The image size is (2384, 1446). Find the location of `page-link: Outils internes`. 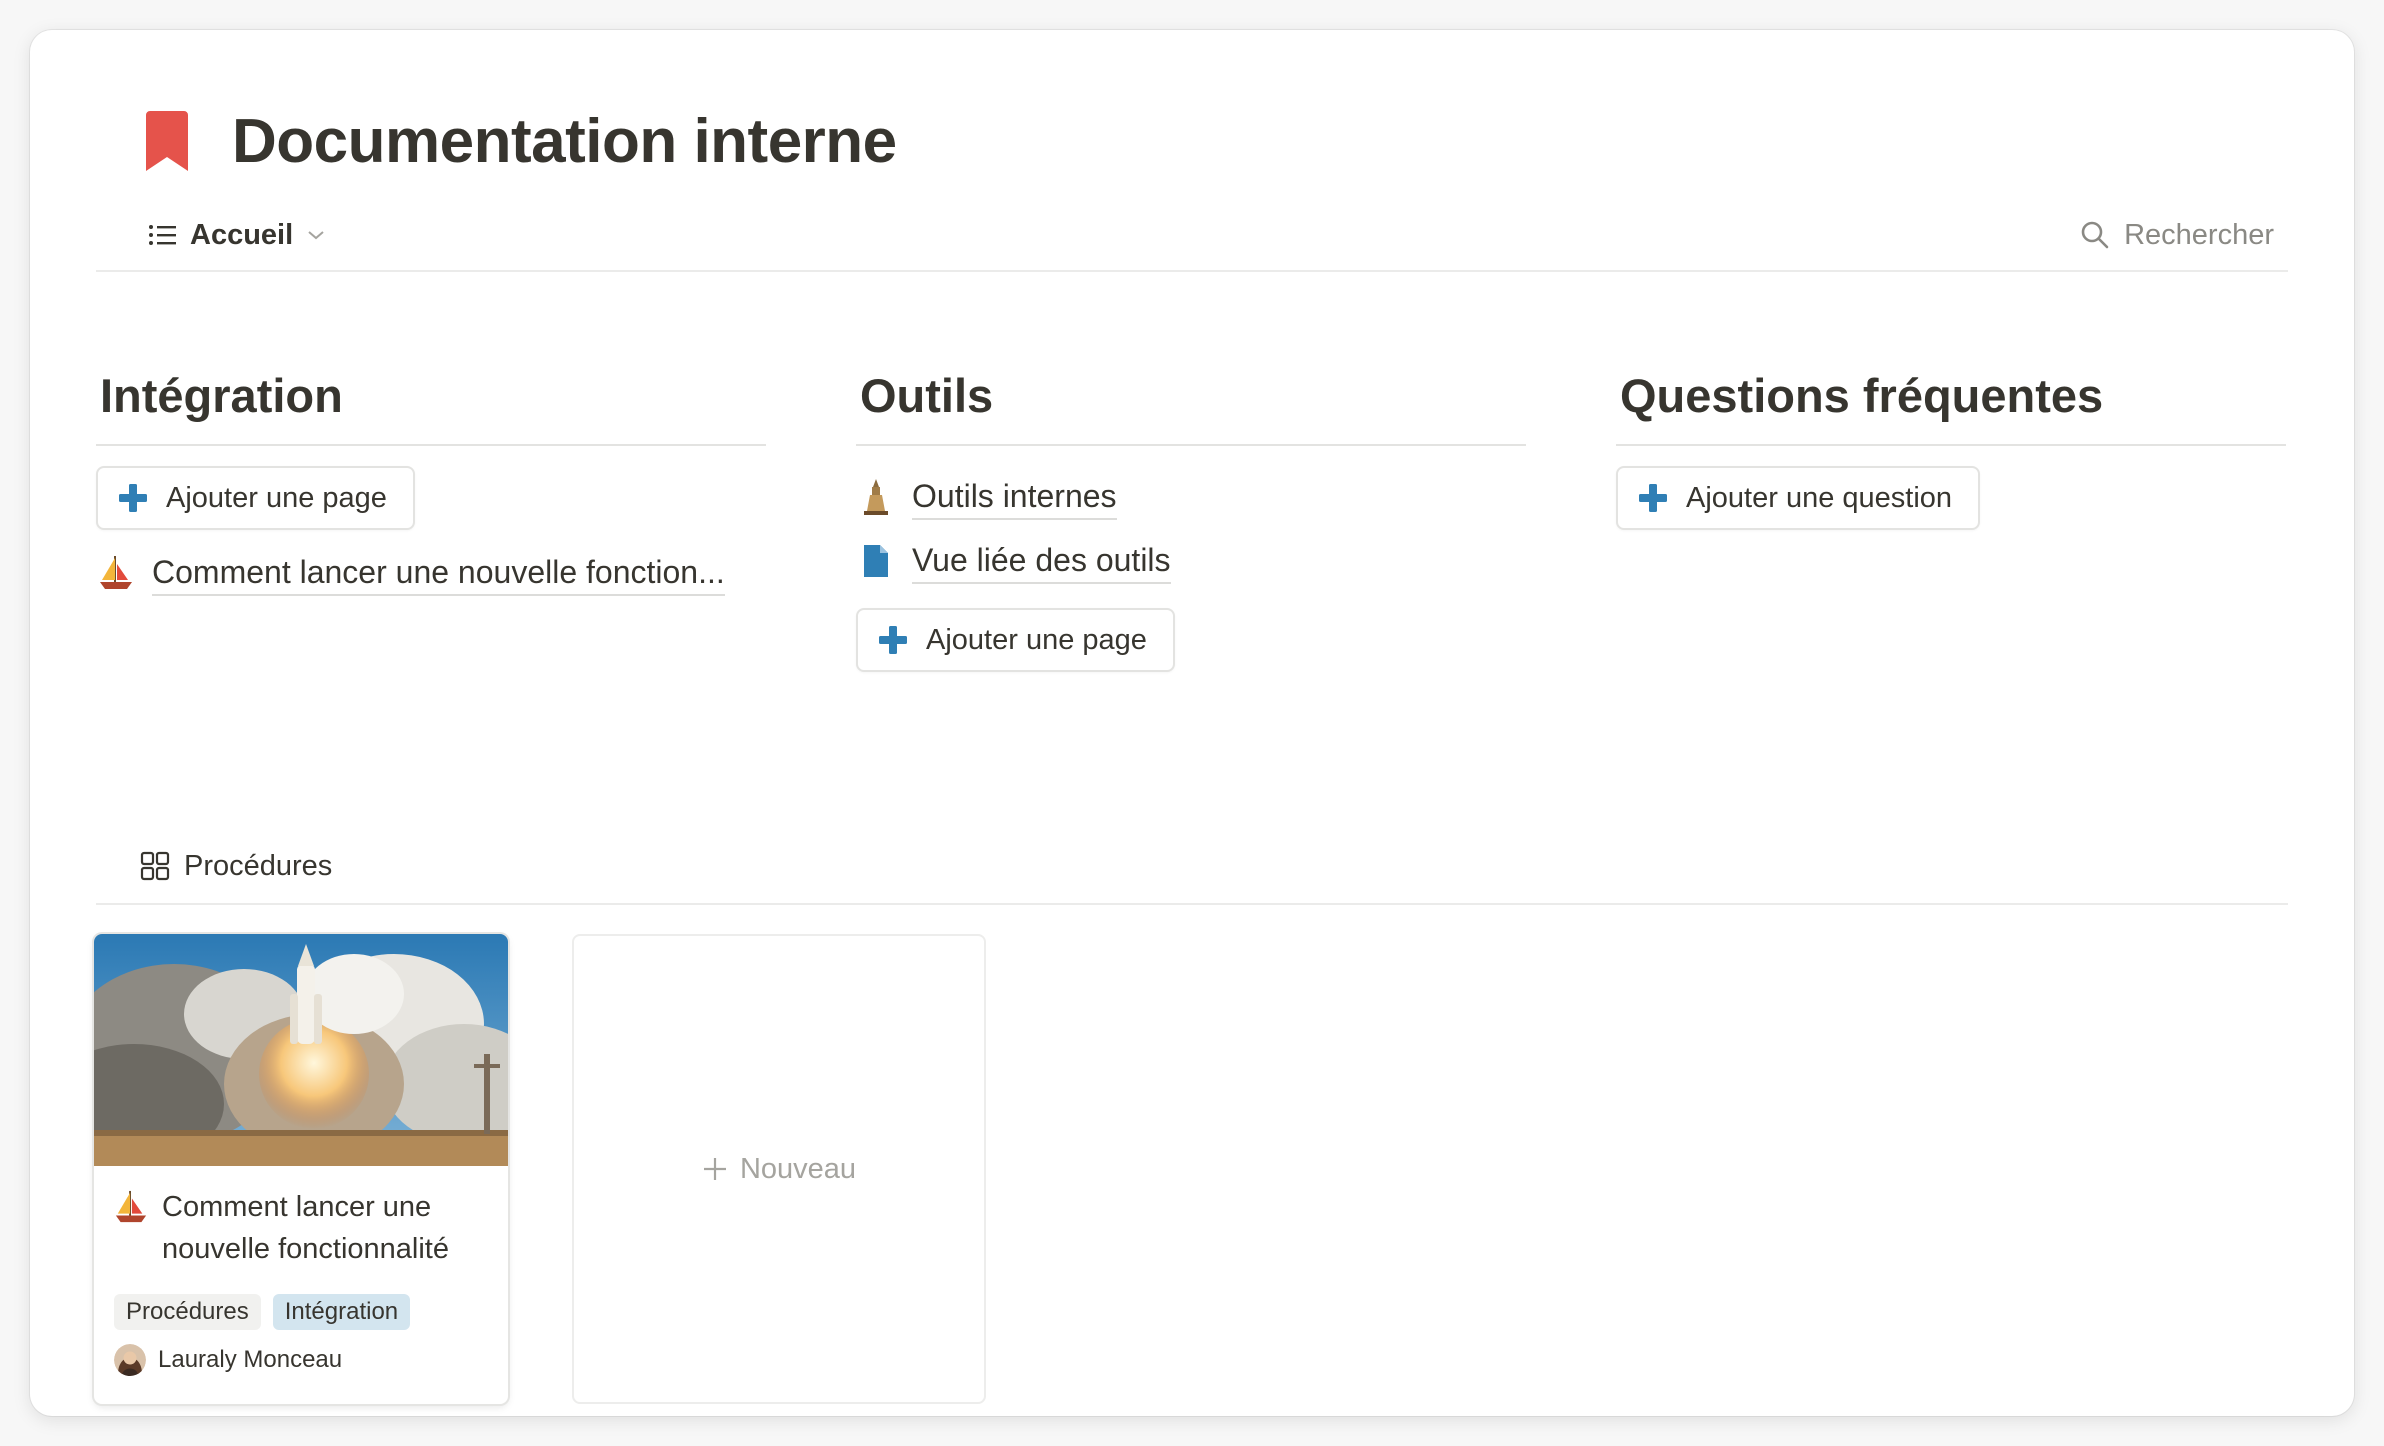

page-link: Outils internes is located at coordinates (1191, 497).